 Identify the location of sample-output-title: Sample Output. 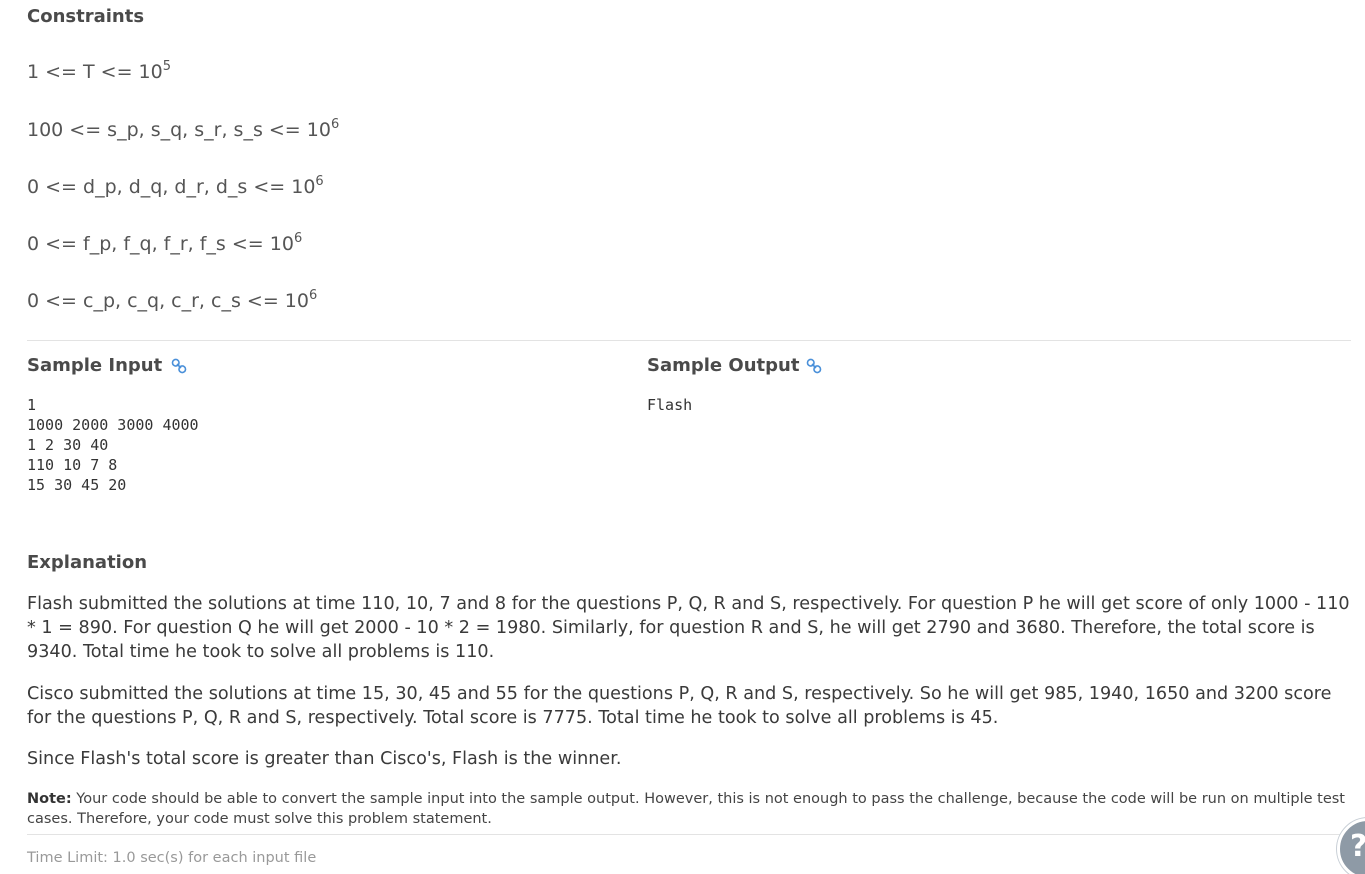
(723, 365).